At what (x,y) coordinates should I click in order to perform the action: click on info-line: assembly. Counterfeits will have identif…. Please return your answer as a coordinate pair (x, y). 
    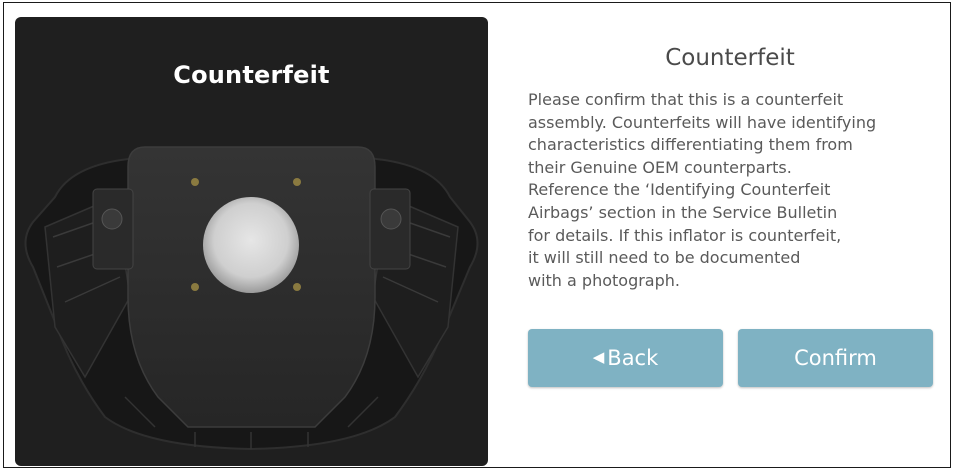
    Looking at the image, I should click on (702, 122).